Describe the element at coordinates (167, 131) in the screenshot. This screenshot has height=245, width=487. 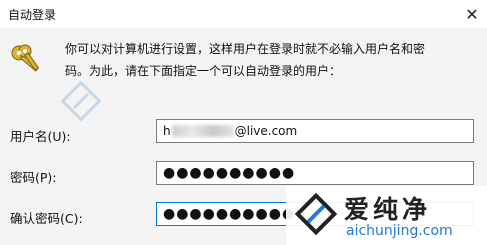
I see `username-prefix: h` at that location.